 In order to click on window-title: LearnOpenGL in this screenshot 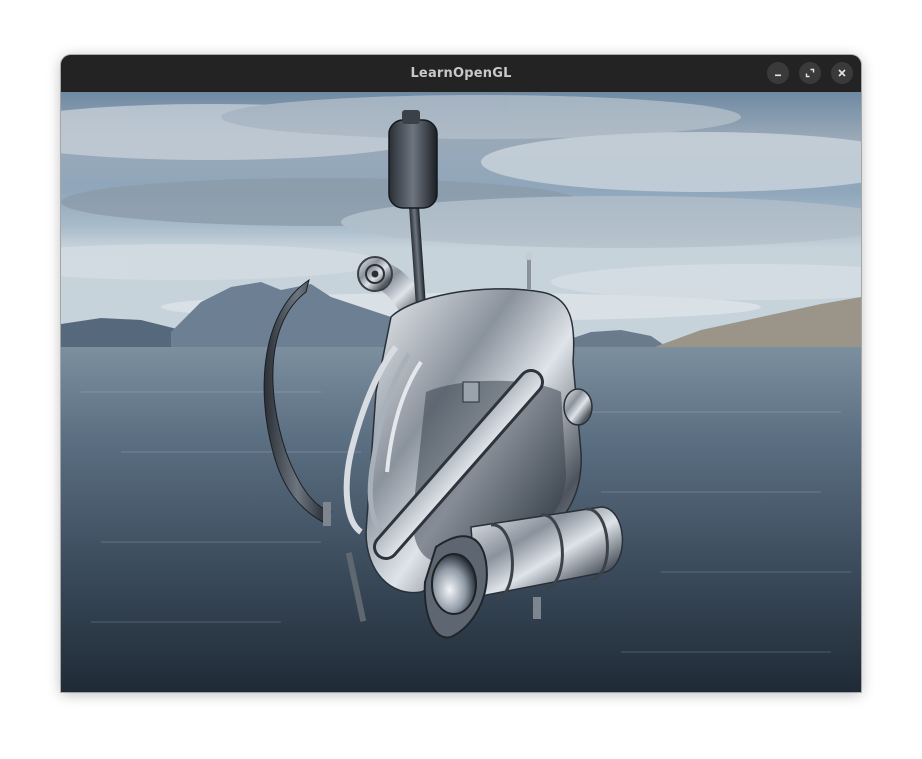, I will do `click(461, 73)`.